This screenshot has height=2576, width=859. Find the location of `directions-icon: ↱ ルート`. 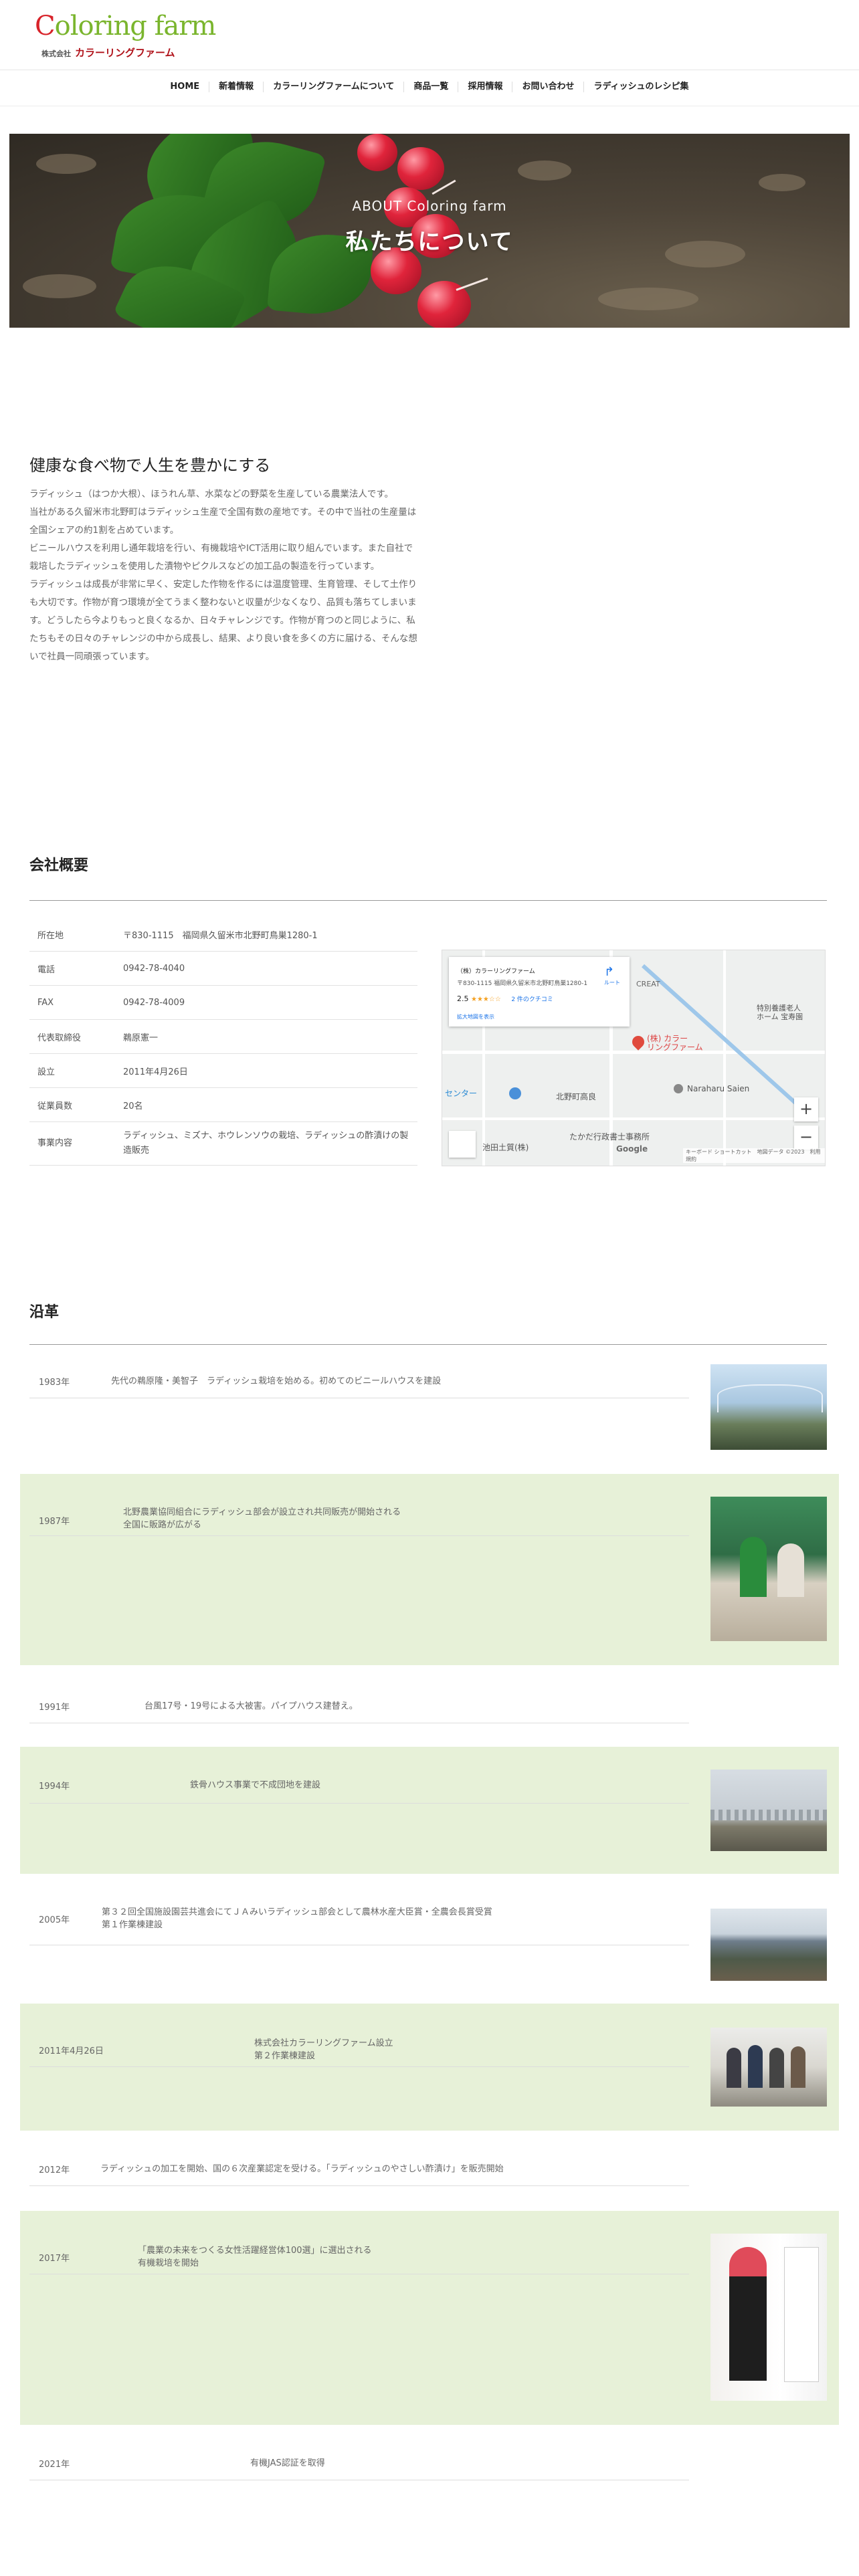

directions-icon: ↱ ルート is located at coordinates (612, 976).